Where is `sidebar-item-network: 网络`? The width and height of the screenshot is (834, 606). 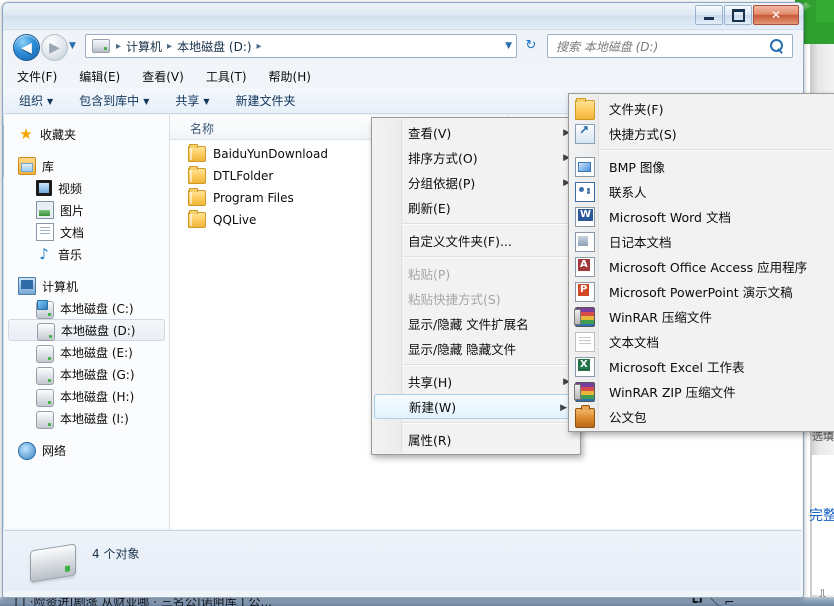 sidebar-item-network: 网络 is located at coordinates (86, 450).